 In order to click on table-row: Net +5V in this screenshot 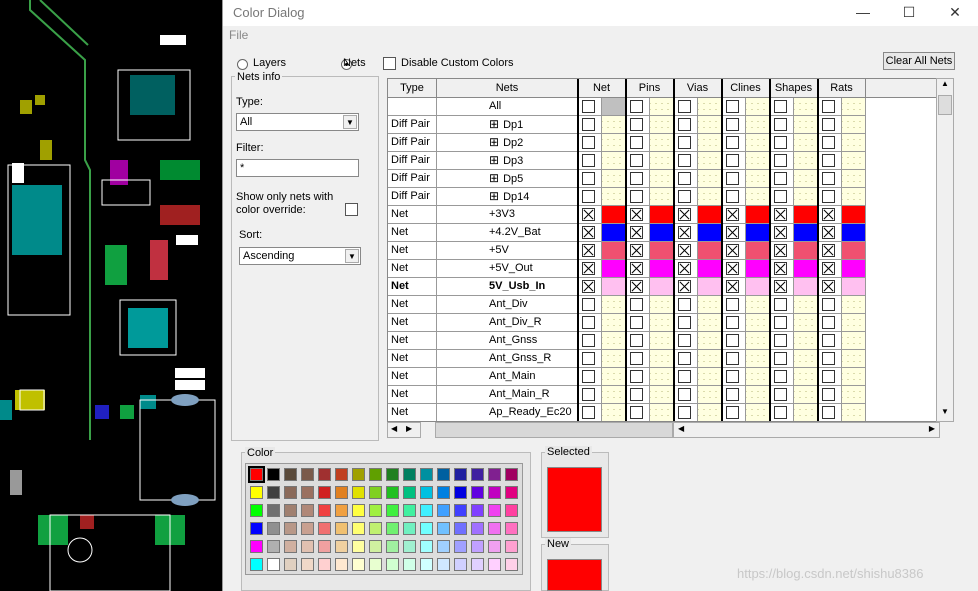, I will do `click(663, 251)`.